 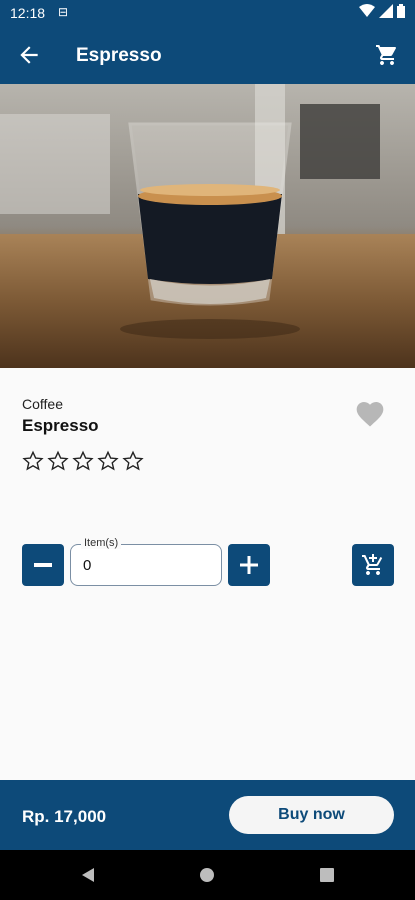 I want to click on page-title: Espresso, so click(x=119, y=55).